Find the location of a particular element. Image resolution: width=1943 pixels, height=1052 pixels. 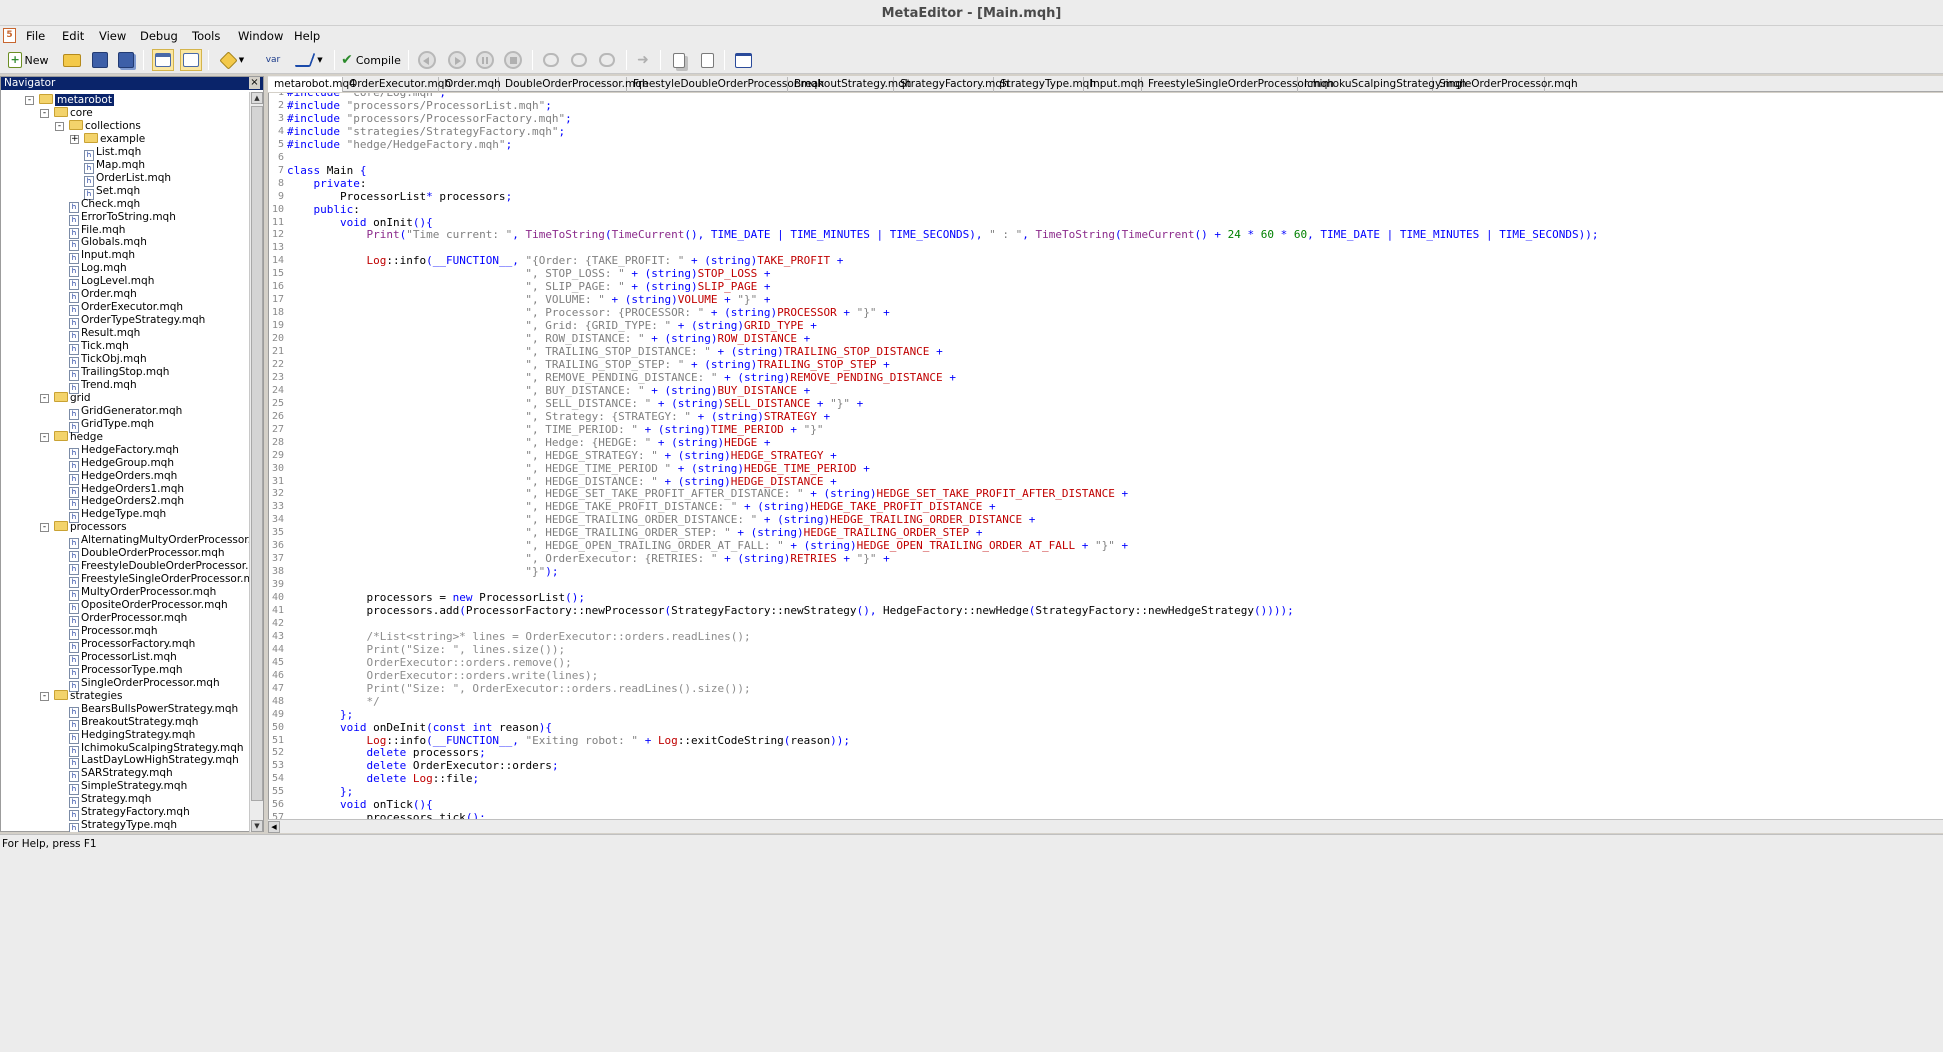

tree-file: h Map.mqh is located at coordinates (114, 166).